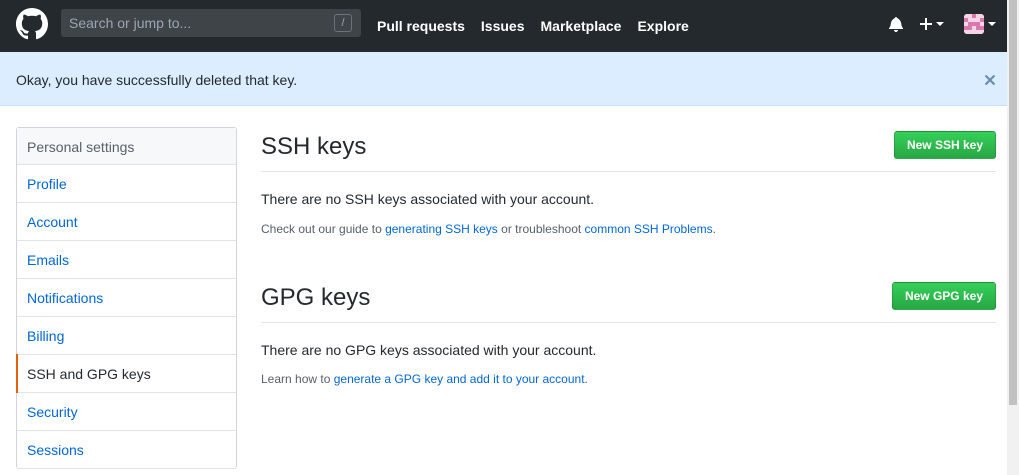  Describe the element at coordinates (343, 23) in the screenshot. I see `search-shortcut-hint: /` at that location.